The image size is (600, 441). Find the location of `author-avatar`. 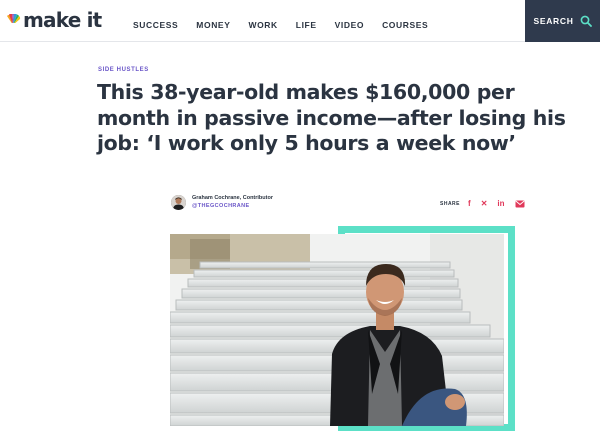

author-avatar is located at coordinates (178, 202).